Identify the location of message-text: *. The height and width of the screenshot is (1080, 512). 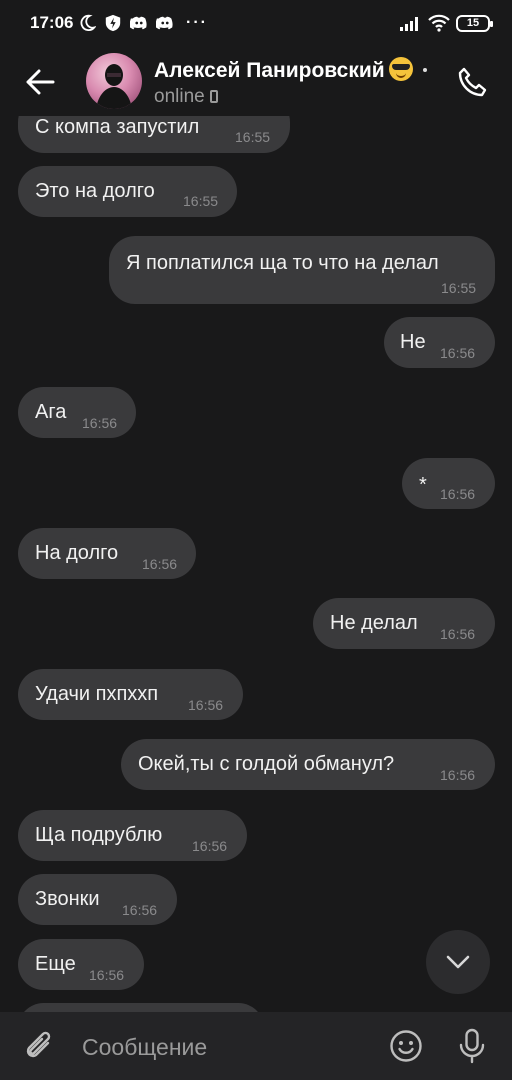
(423, 485).